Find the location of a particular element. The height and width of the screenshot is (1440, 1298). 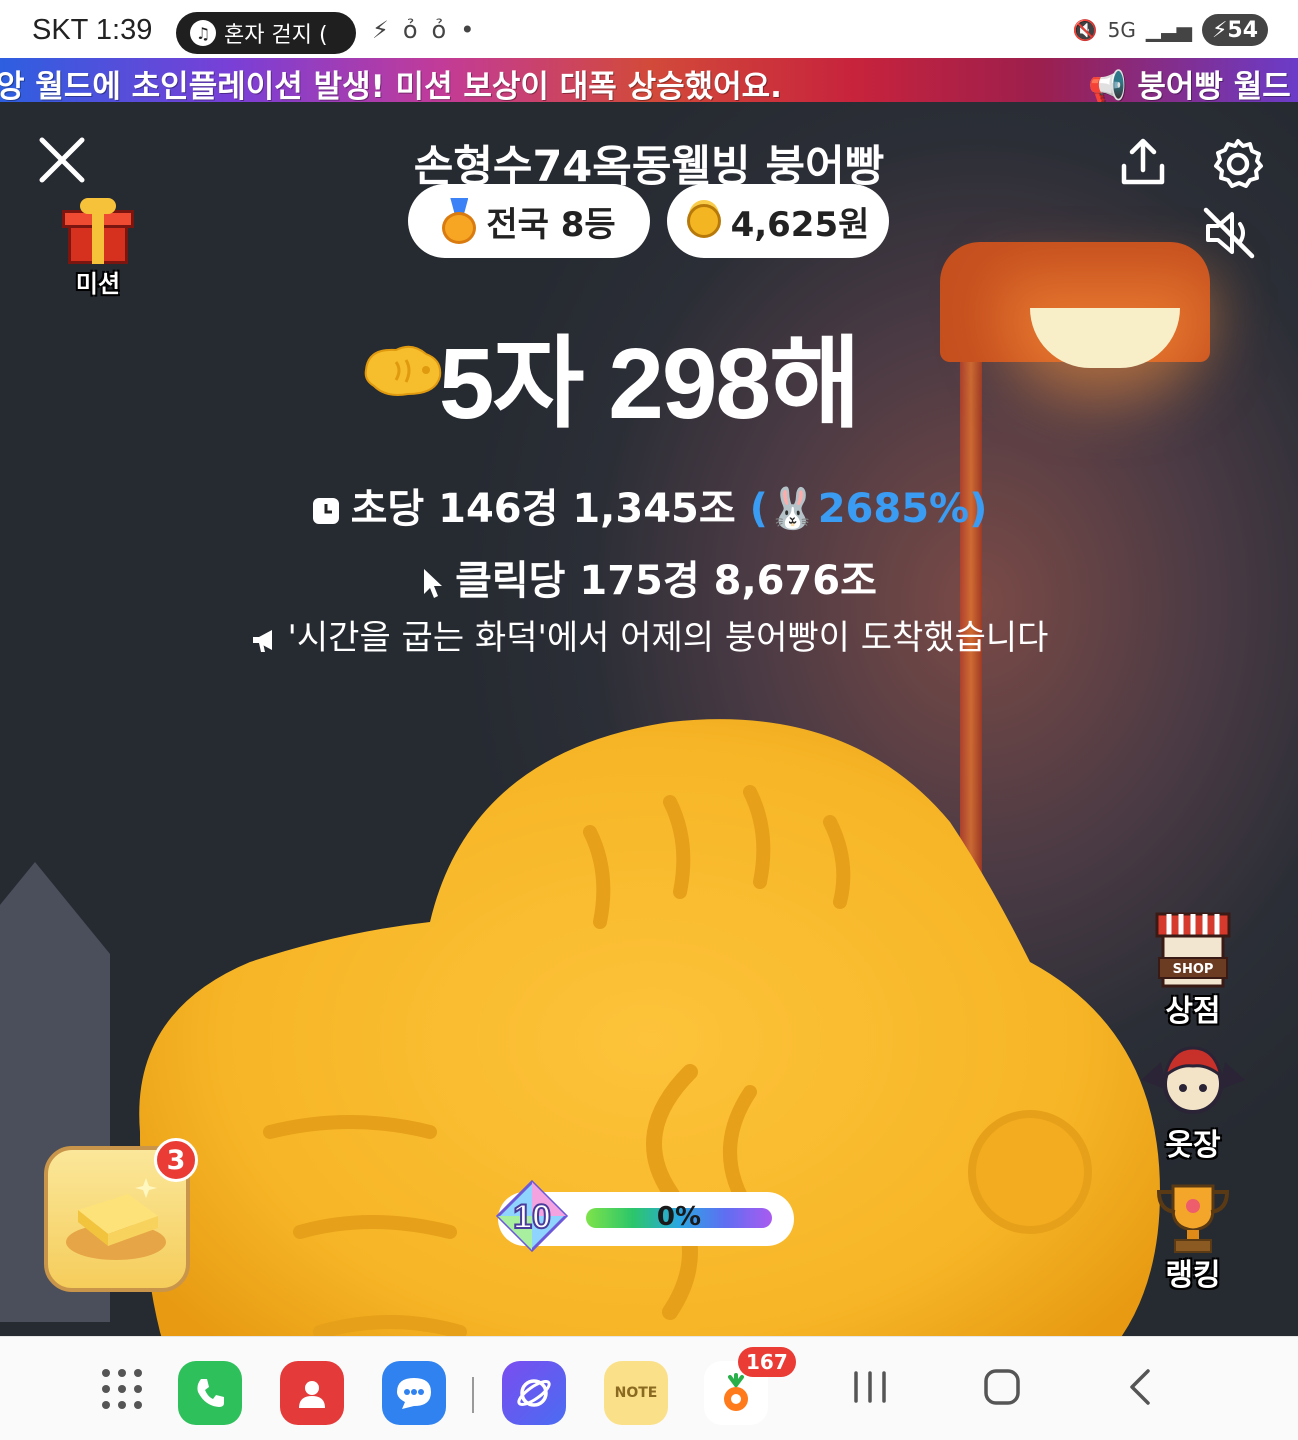

battery-indicator: ⚡ 54 is located at coordinates (1235, 30).